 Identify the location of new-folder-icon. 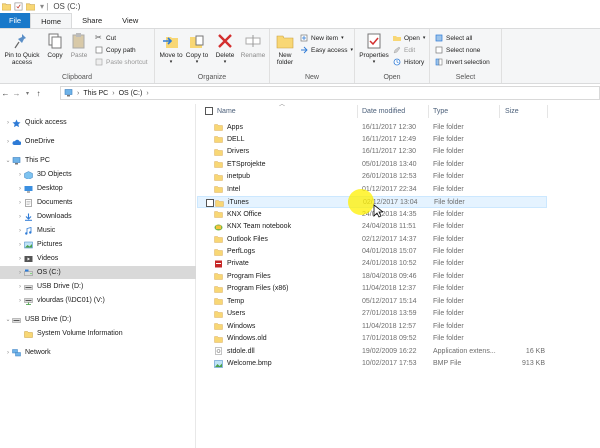
(30, 6).